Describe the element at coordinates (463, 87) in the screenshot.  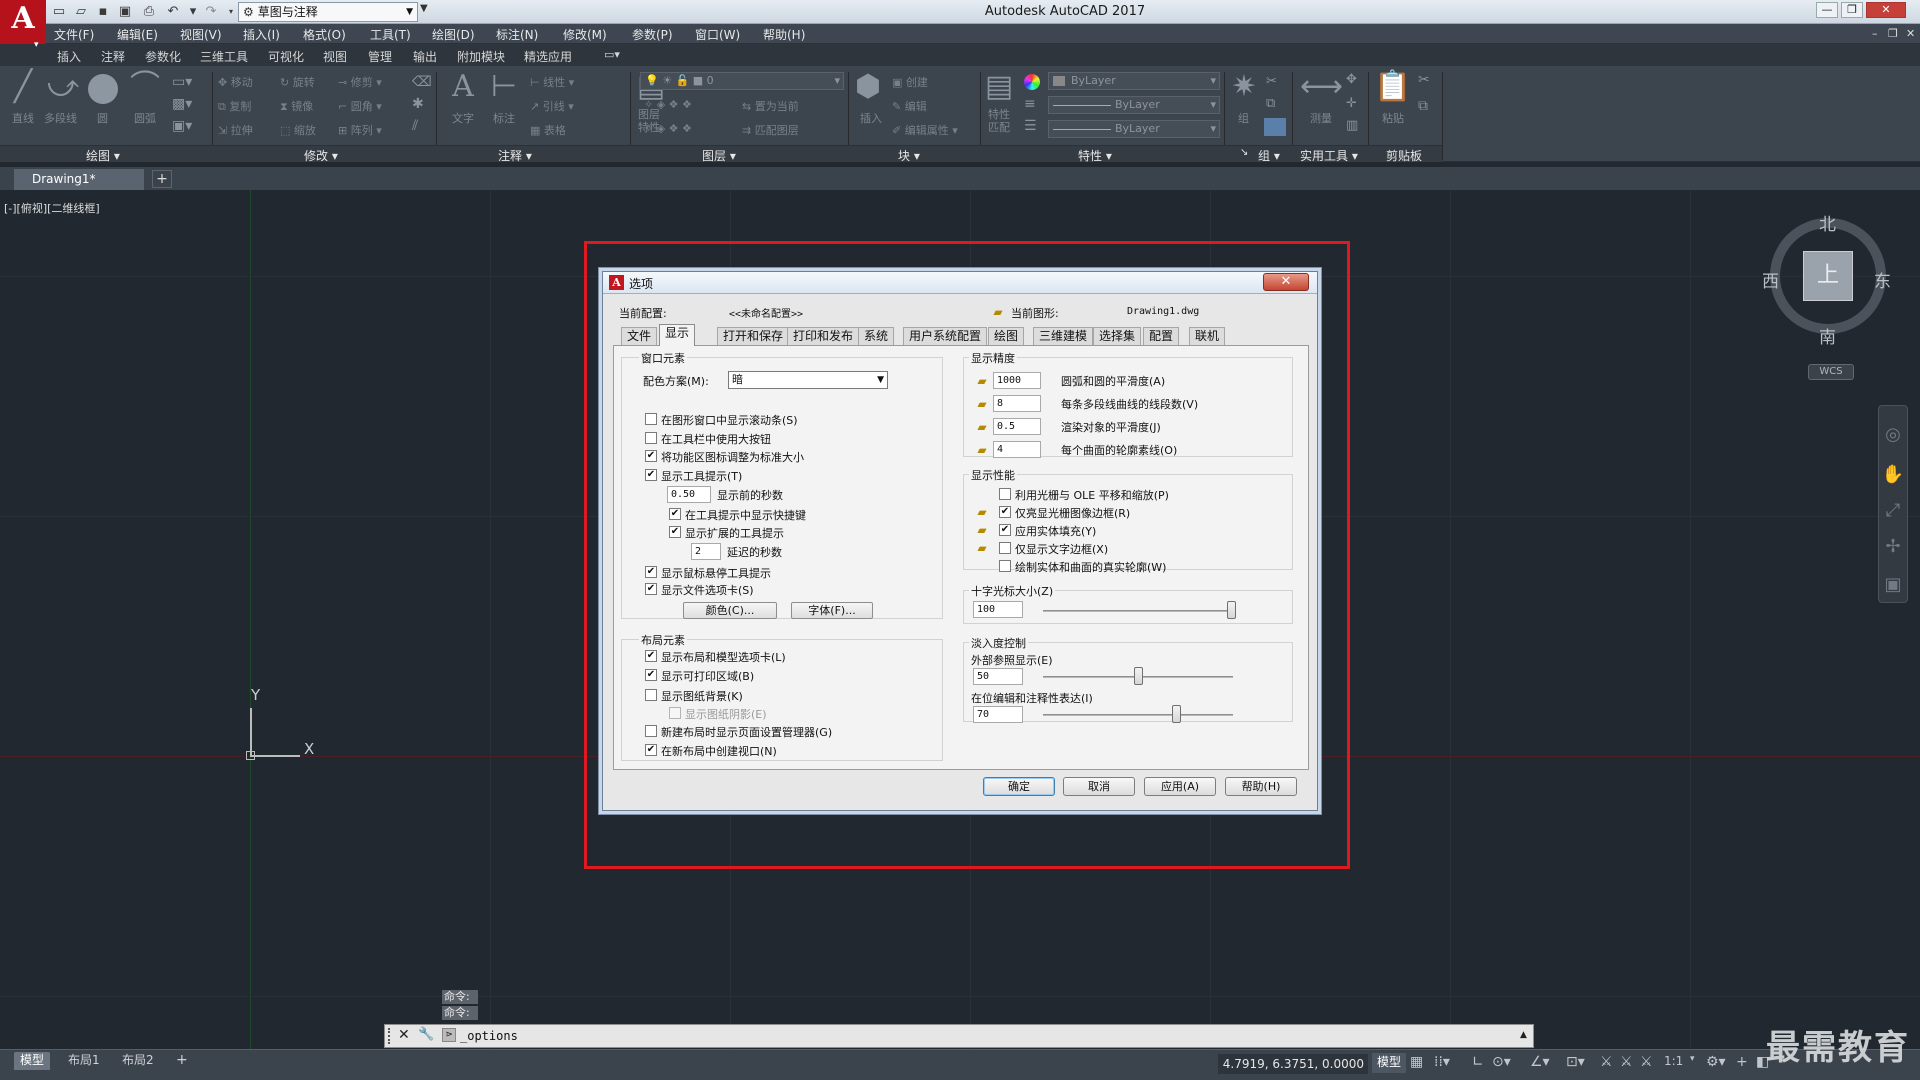
I see `text-icon: A` at that location.